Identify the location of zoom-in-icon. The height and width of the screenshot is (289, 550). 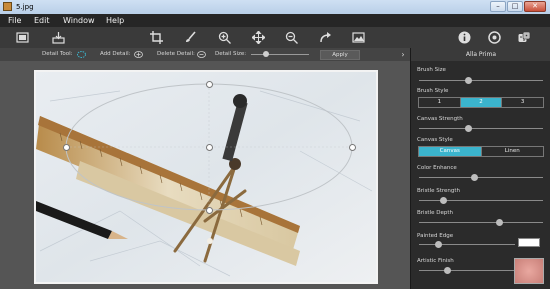
(224, 37).